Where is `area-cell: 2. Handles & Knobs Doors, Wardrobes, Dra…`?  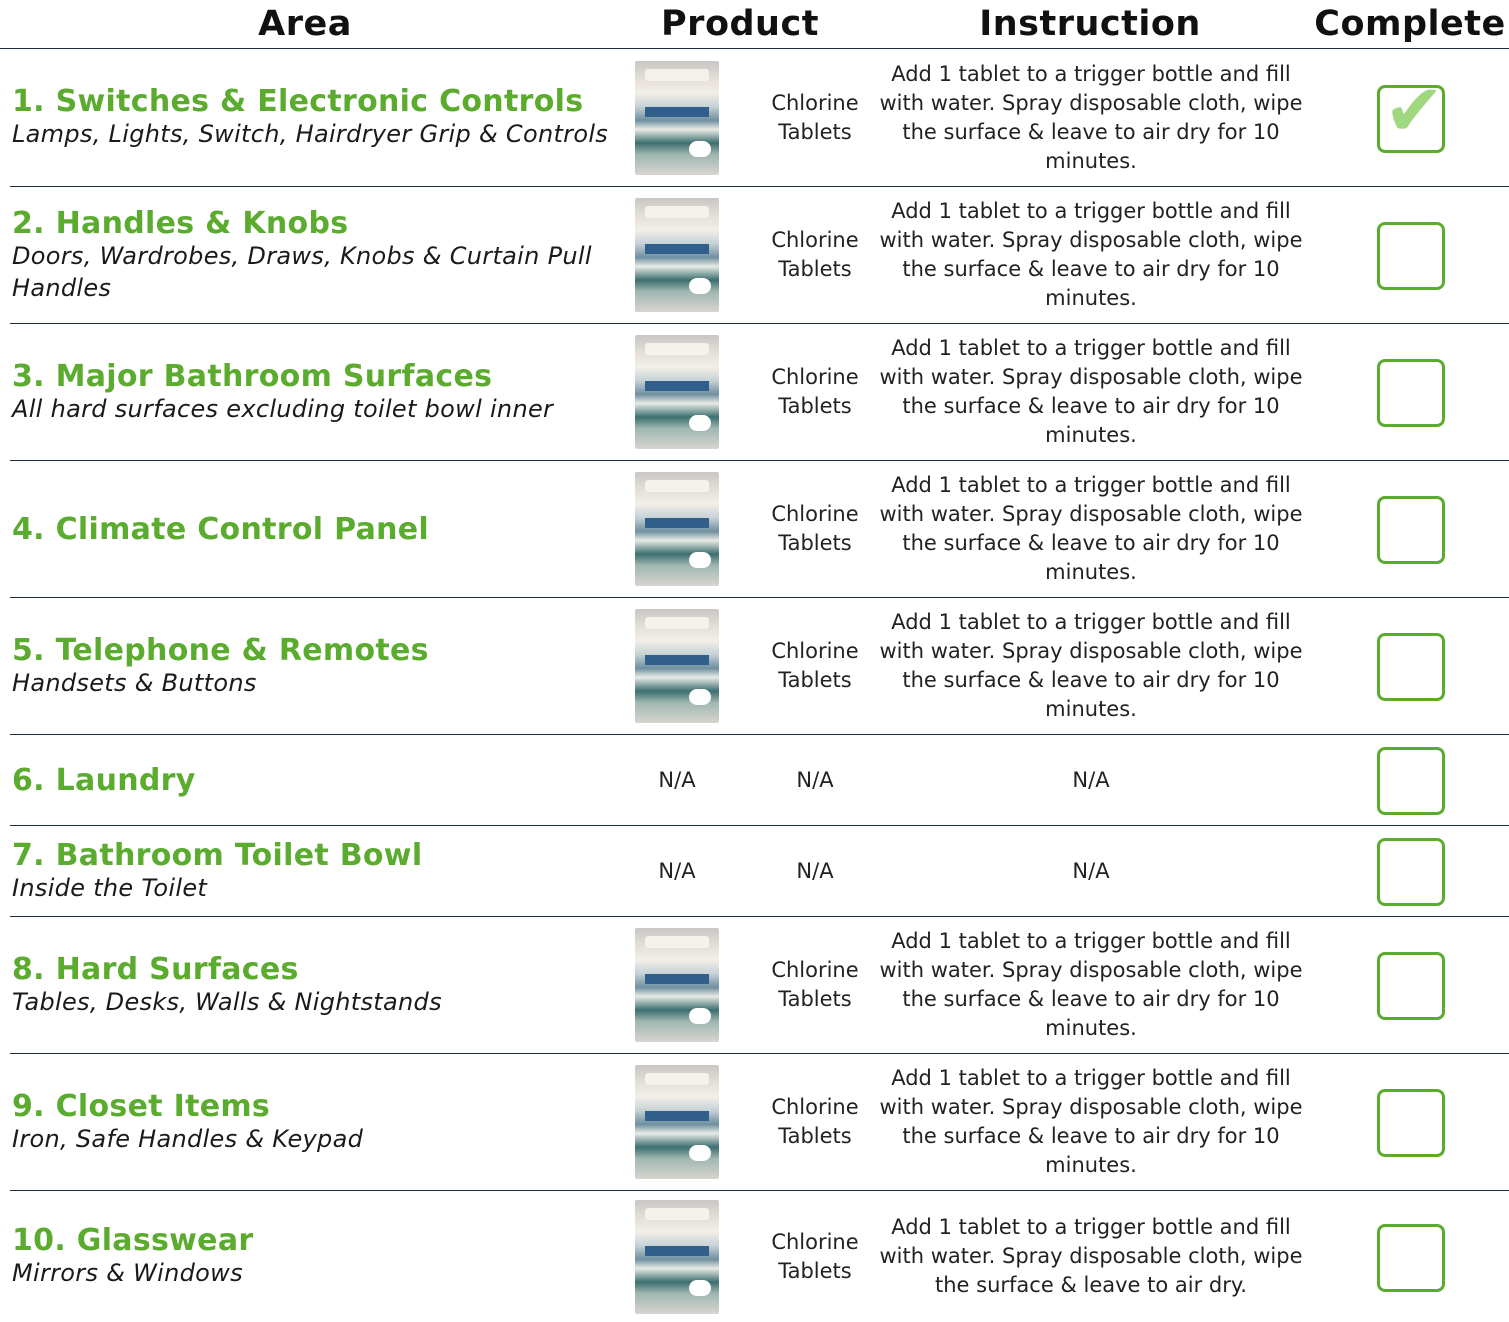
area-cell: 2. Handles & Knobs Doors, Wardrobes, Dra… is located at coordinates (312, 255).